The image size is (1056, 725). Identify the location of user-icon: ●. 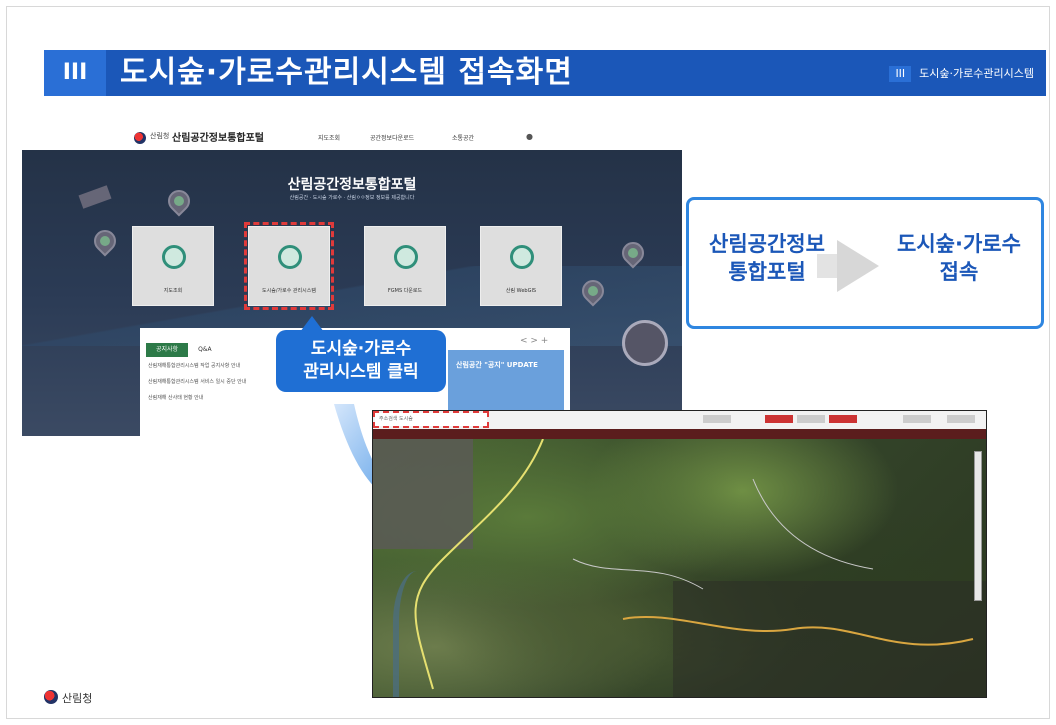
(529, 136).